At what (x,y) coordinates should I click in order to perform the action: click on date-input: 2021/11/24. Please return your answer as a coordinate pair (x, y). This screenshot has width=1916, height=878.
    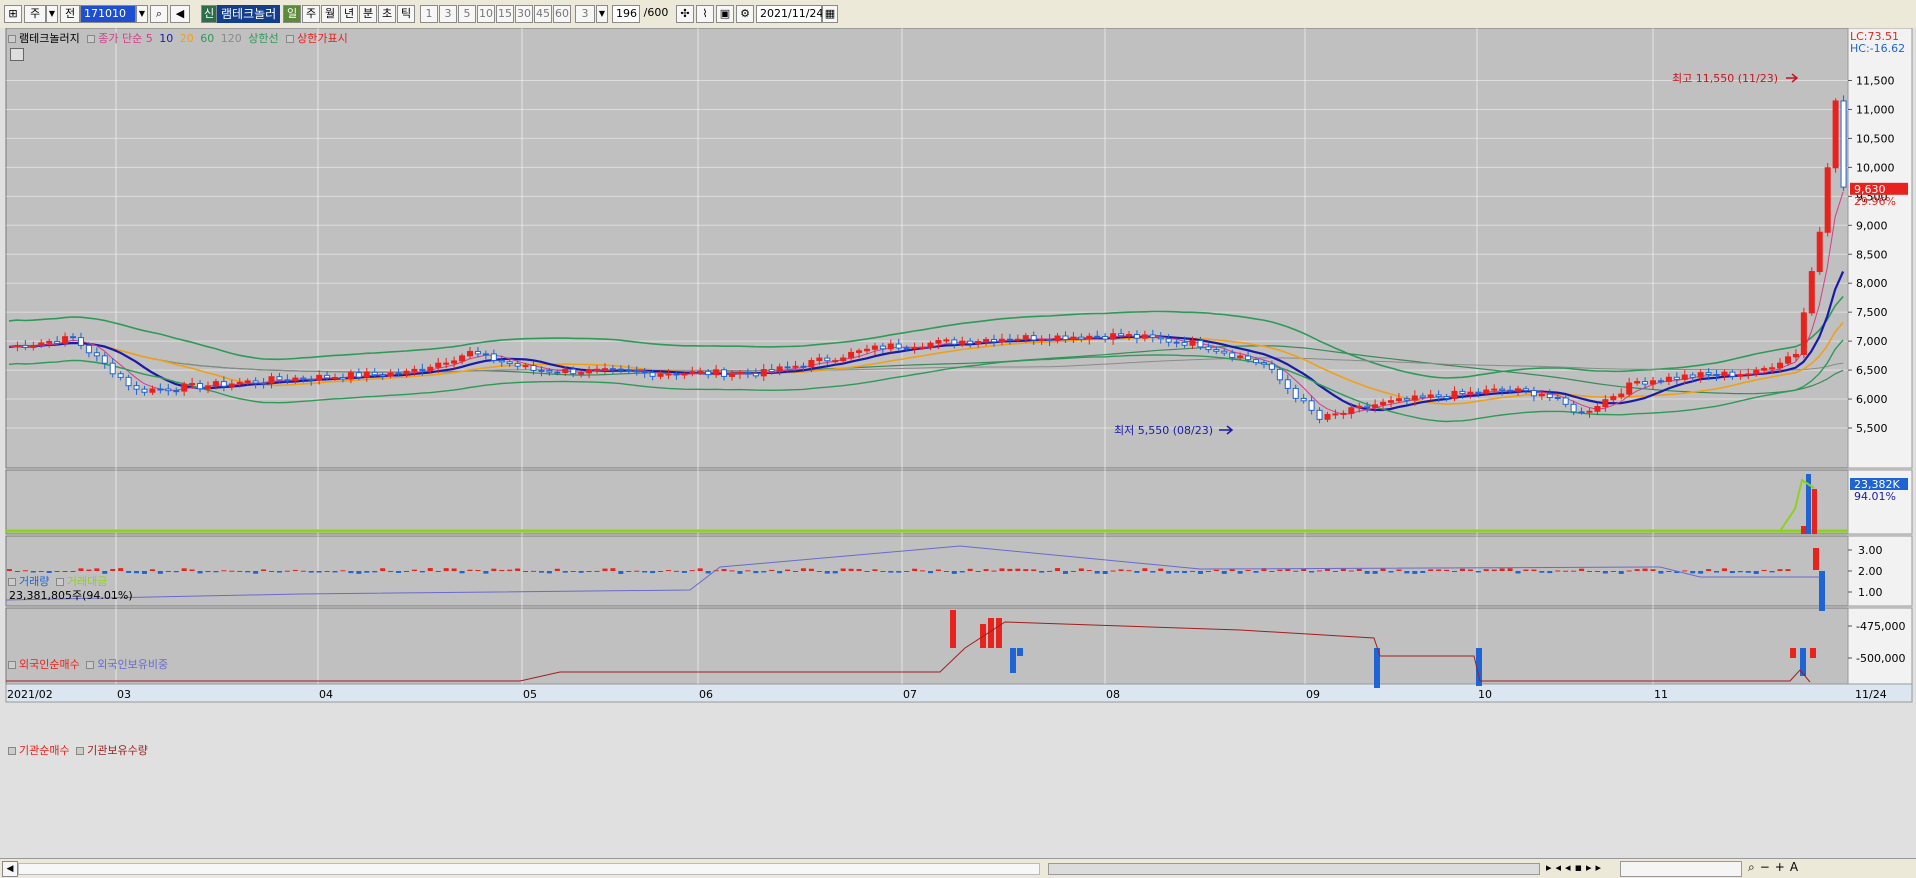
    Looking at the image, I should click on (789, 14).